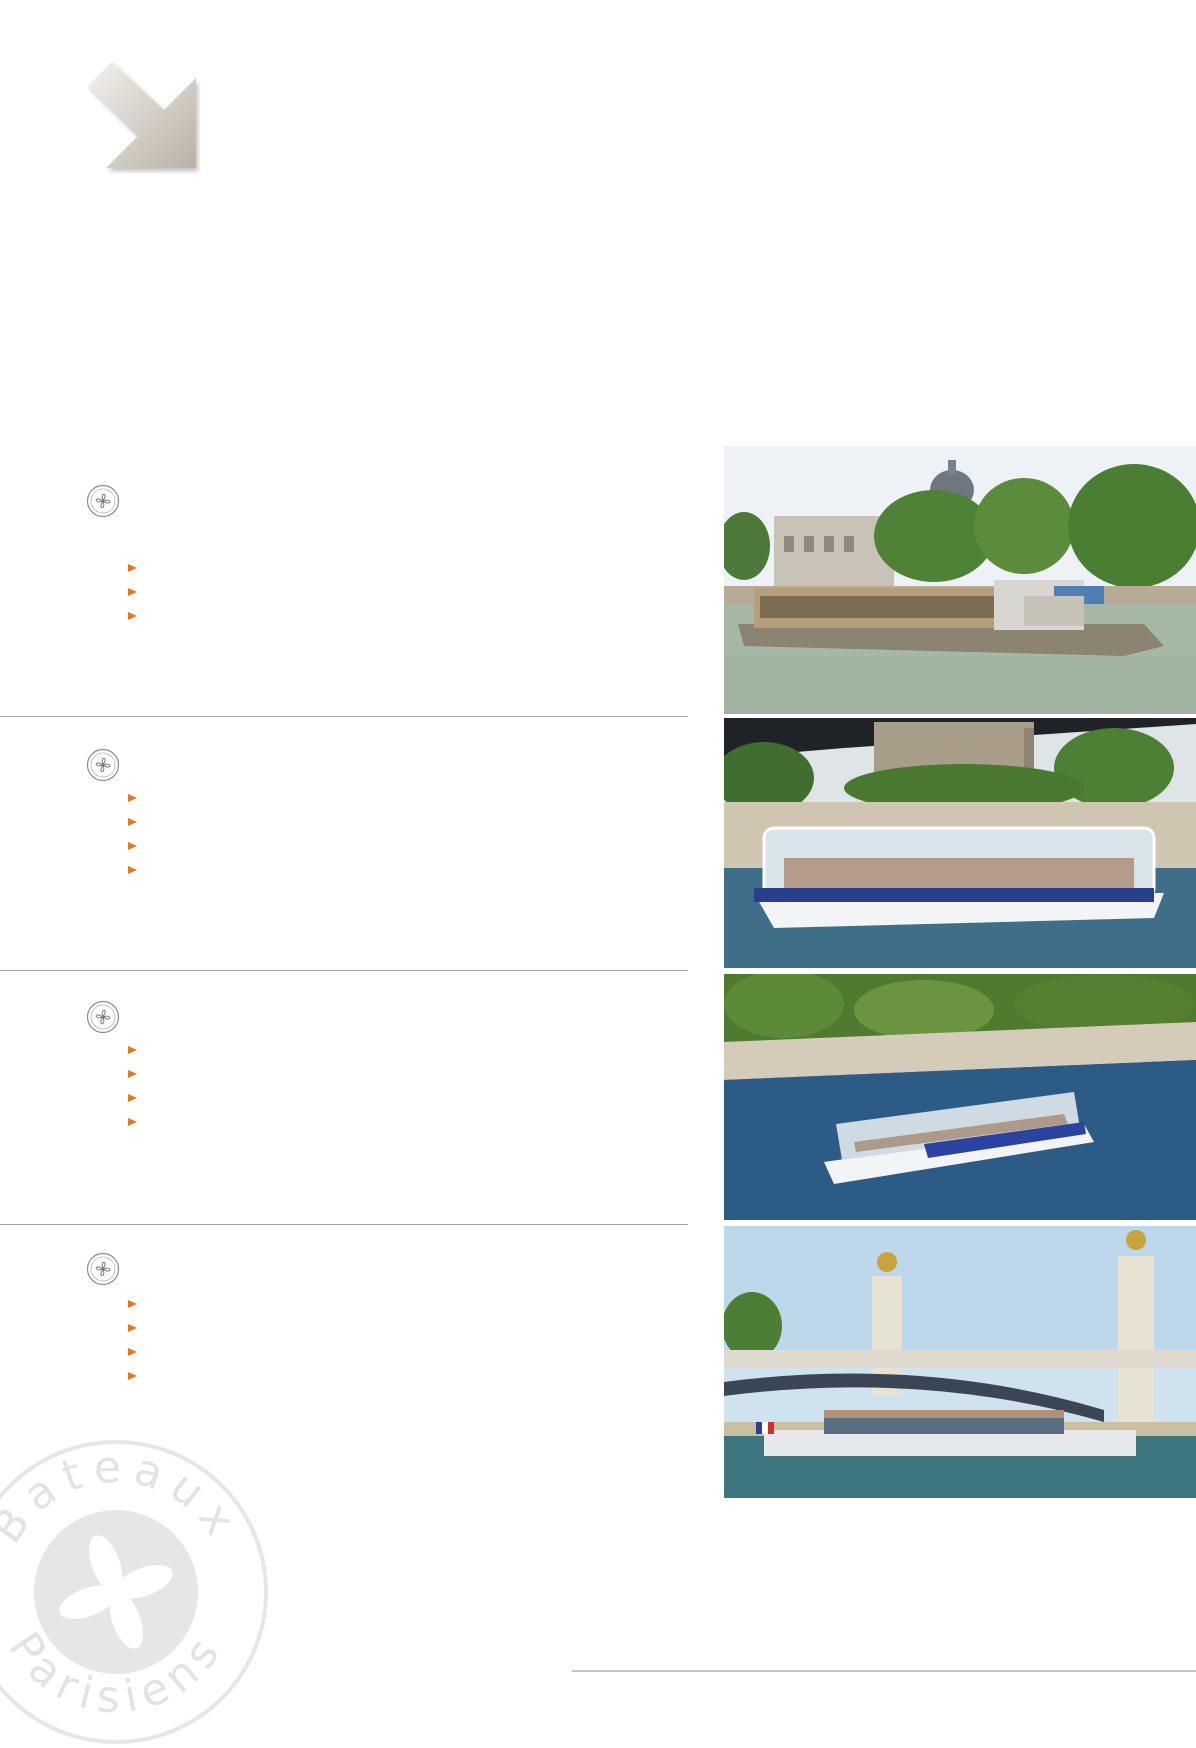  I want to click on photo-boat-institut-de-france, so click(960, 580).